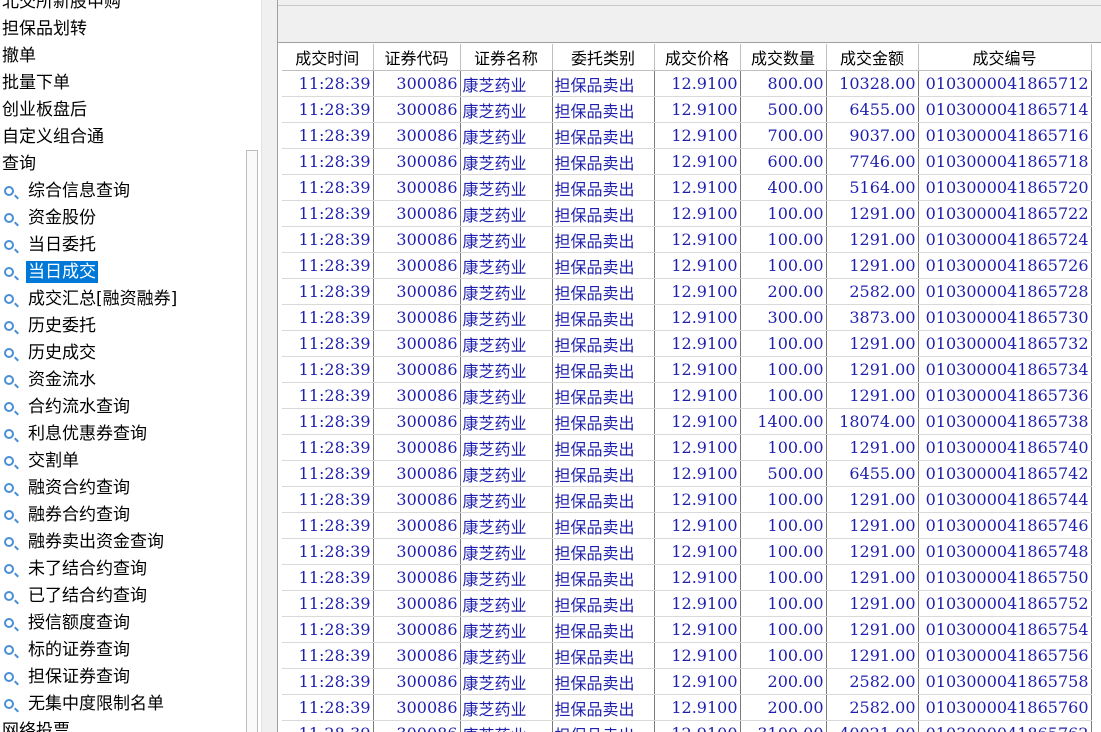 The image size is (1101, 732). What do you see at coordinates (697, 57) in the screenshot?
I see `column-header: 成交价格` at bounding box center [697, 57].